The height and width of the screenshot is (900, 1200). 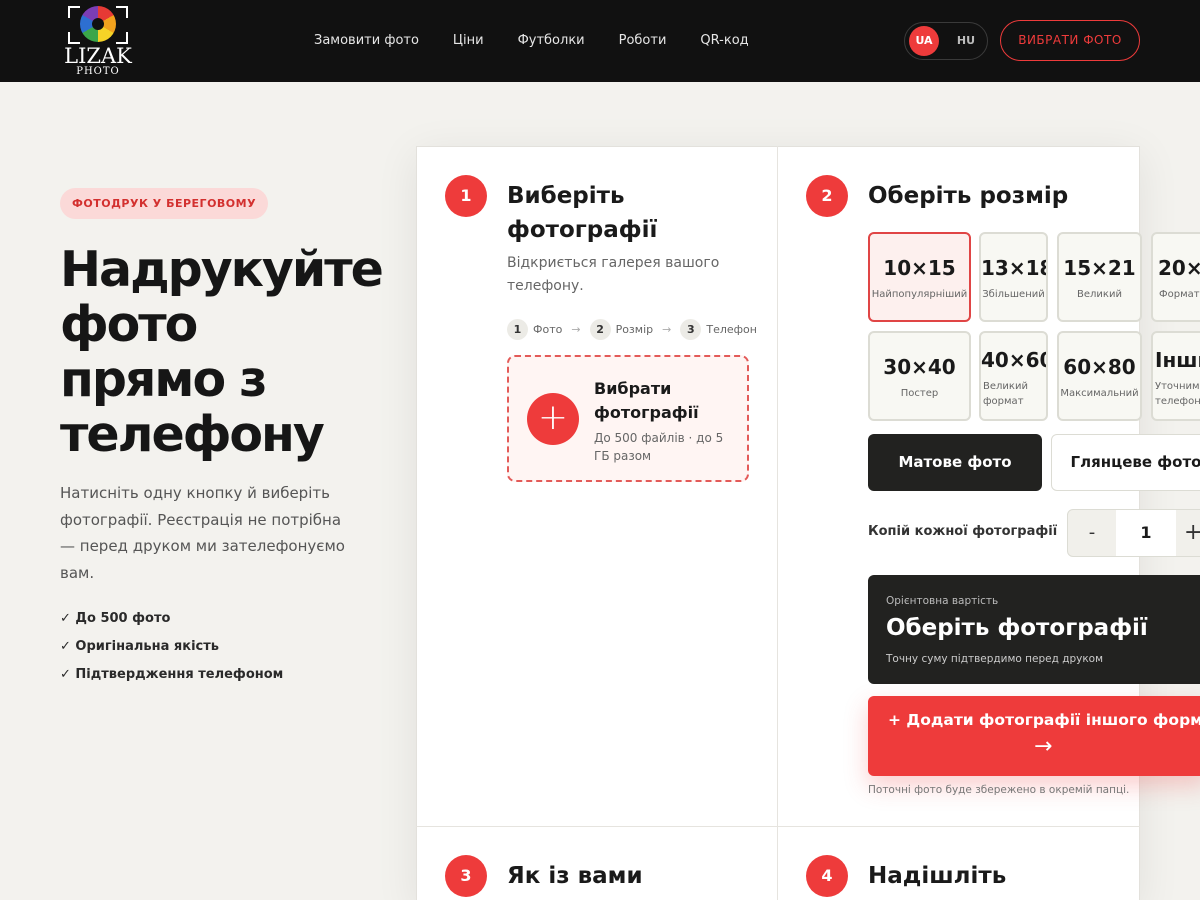 What do you see at coordinates (966, 41) in the screenshot?
I see `lang-hu: HU` at bounding box center [966, 41].